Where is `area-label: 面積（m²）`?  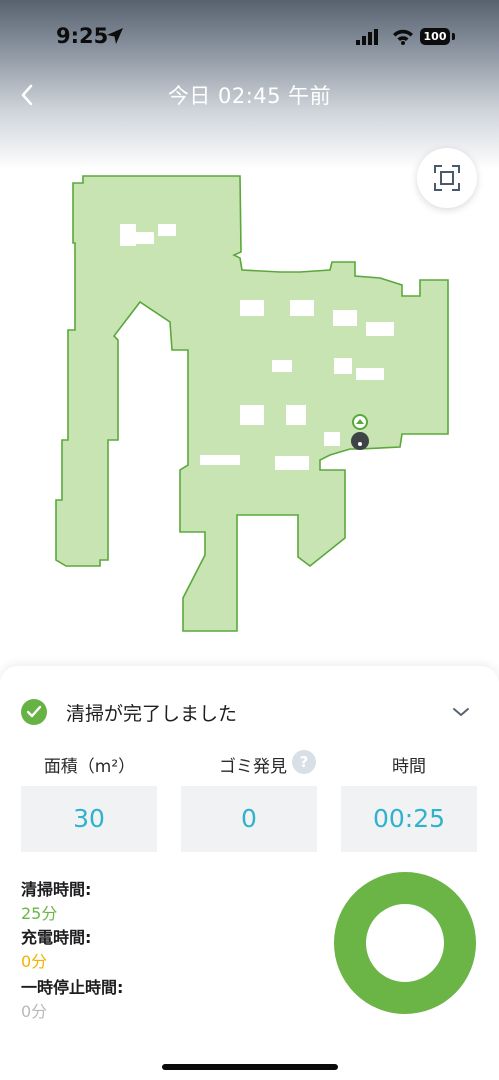
area-label: 面積（m²） is located at coordinates (89, 767).